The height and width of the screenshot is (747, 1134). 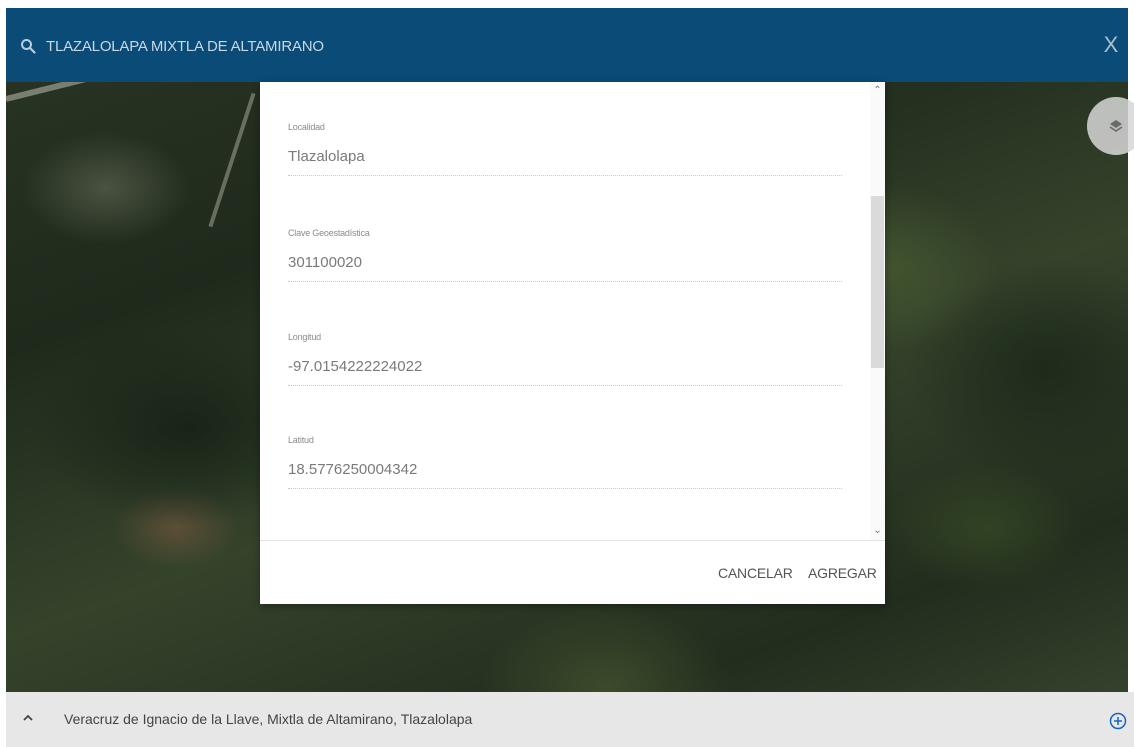 What do you see at coordinates (329, 233) in the screenshot?
I see `field-label: Clave Geoestadística` at bounding box center [329, 233].